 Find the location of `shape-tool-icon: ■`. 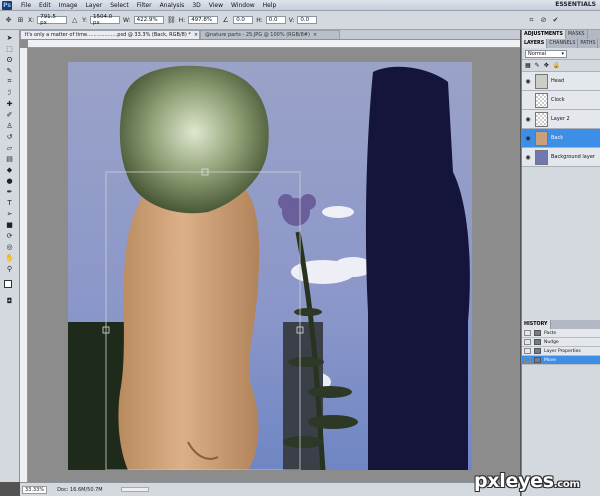

shape-tool-icon: ■ is located at coordinates (10, 225).